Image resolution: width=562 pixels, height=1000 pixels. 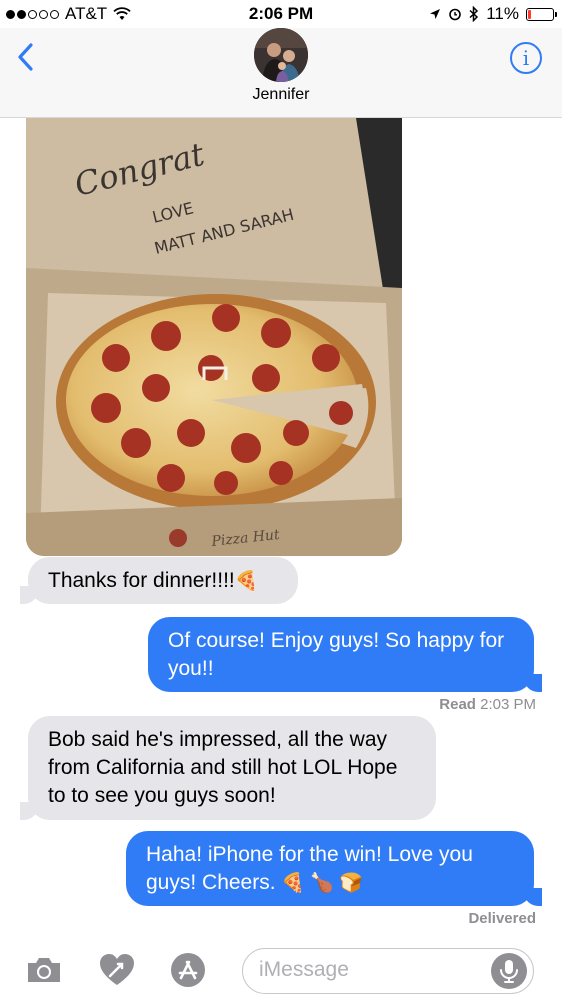 What do you see at coordinates (526, 58) in the screenshot?
I see `info-icon: i` at bounding box center [526, 58].